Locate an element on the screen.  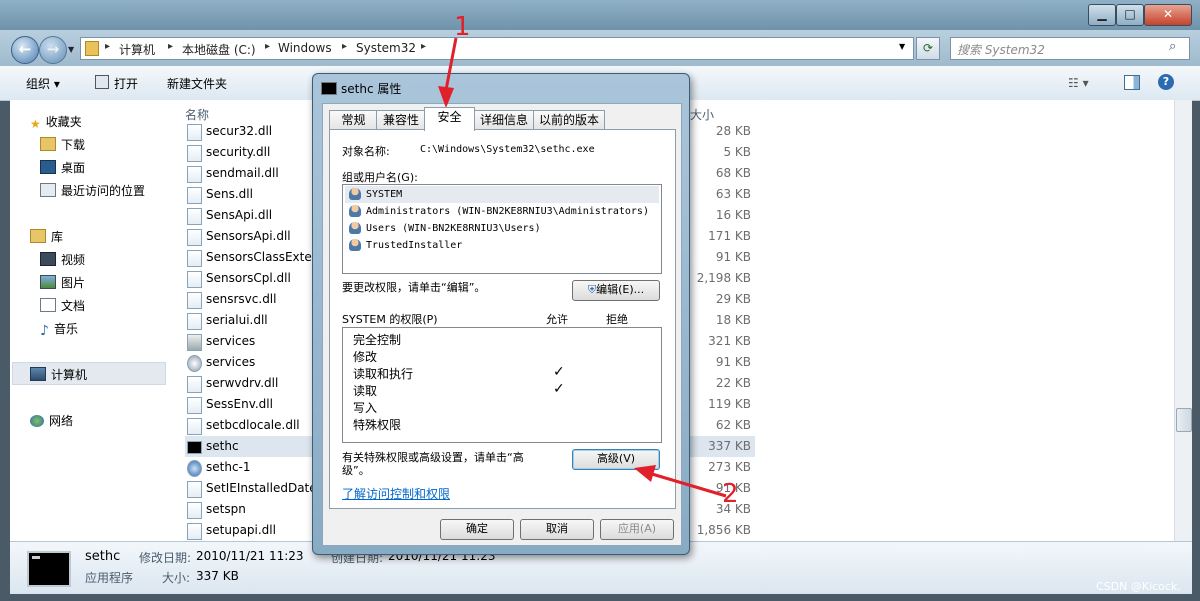
annotation-number-2: 2 is located at coordinates (730, 494).